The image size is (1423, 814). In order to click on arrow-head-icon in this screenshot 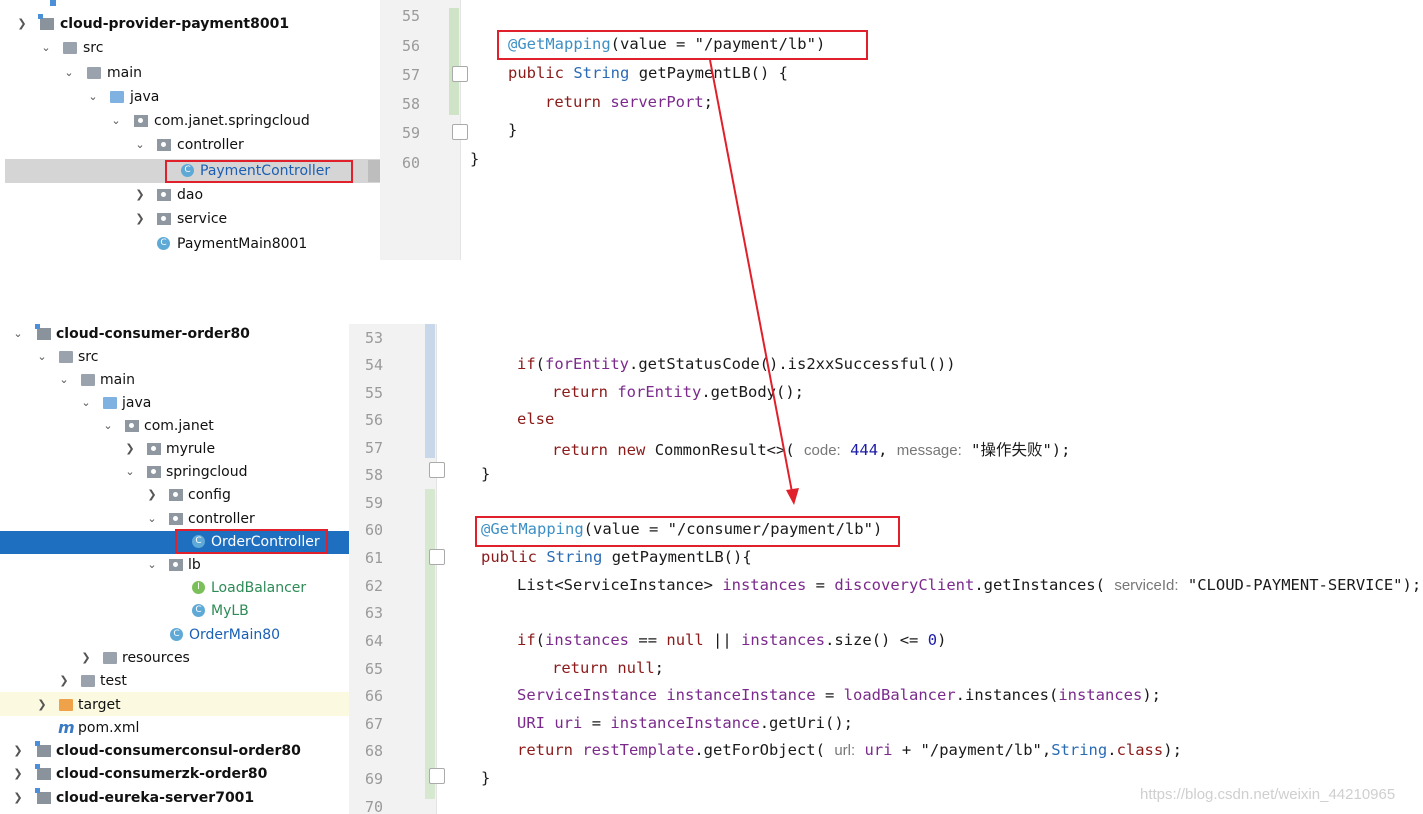, I will do `click(792, 496)`.